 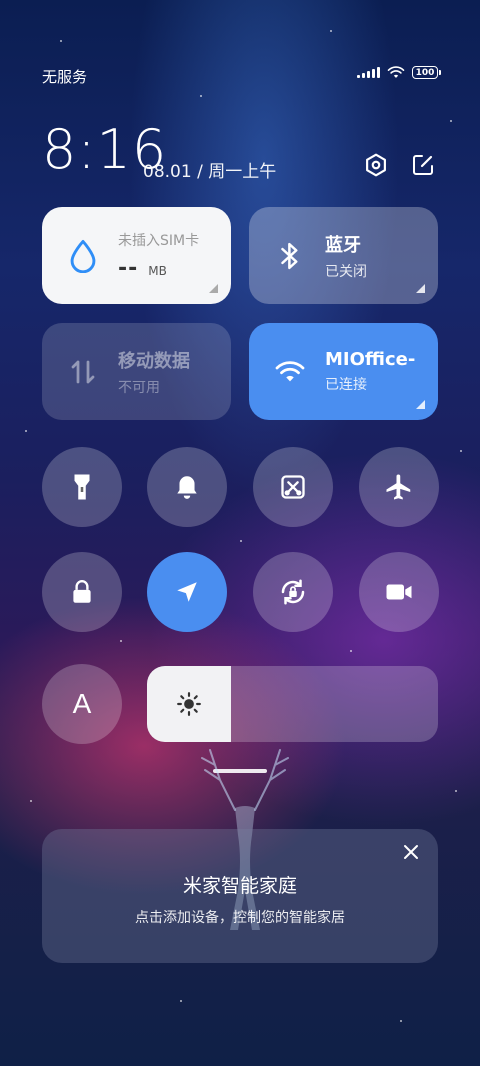 I want to click on bluetooth-icon, so click(x=290, y=256).